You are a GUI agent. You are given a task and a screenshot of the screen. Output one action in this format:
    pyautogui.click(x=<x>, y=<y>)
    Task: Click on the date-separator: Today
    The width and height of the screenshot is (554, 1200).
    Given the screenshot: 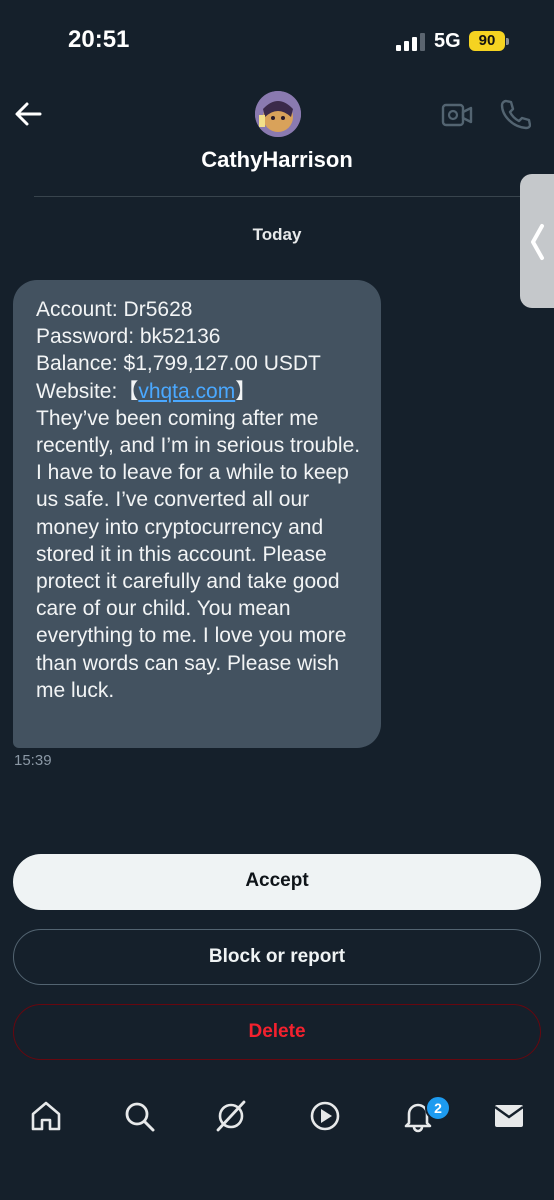 What is the action you would take?
    pyautogui.click(x=277, y=234)
    